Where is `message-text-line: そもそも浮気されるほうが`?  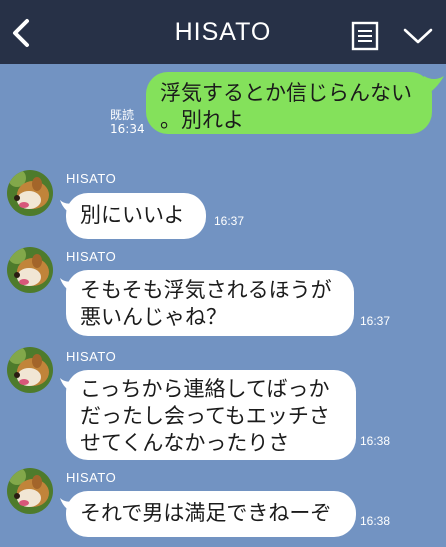
message-text-line: そもそも浮気されるほうが is located at coordinates (206, 290).